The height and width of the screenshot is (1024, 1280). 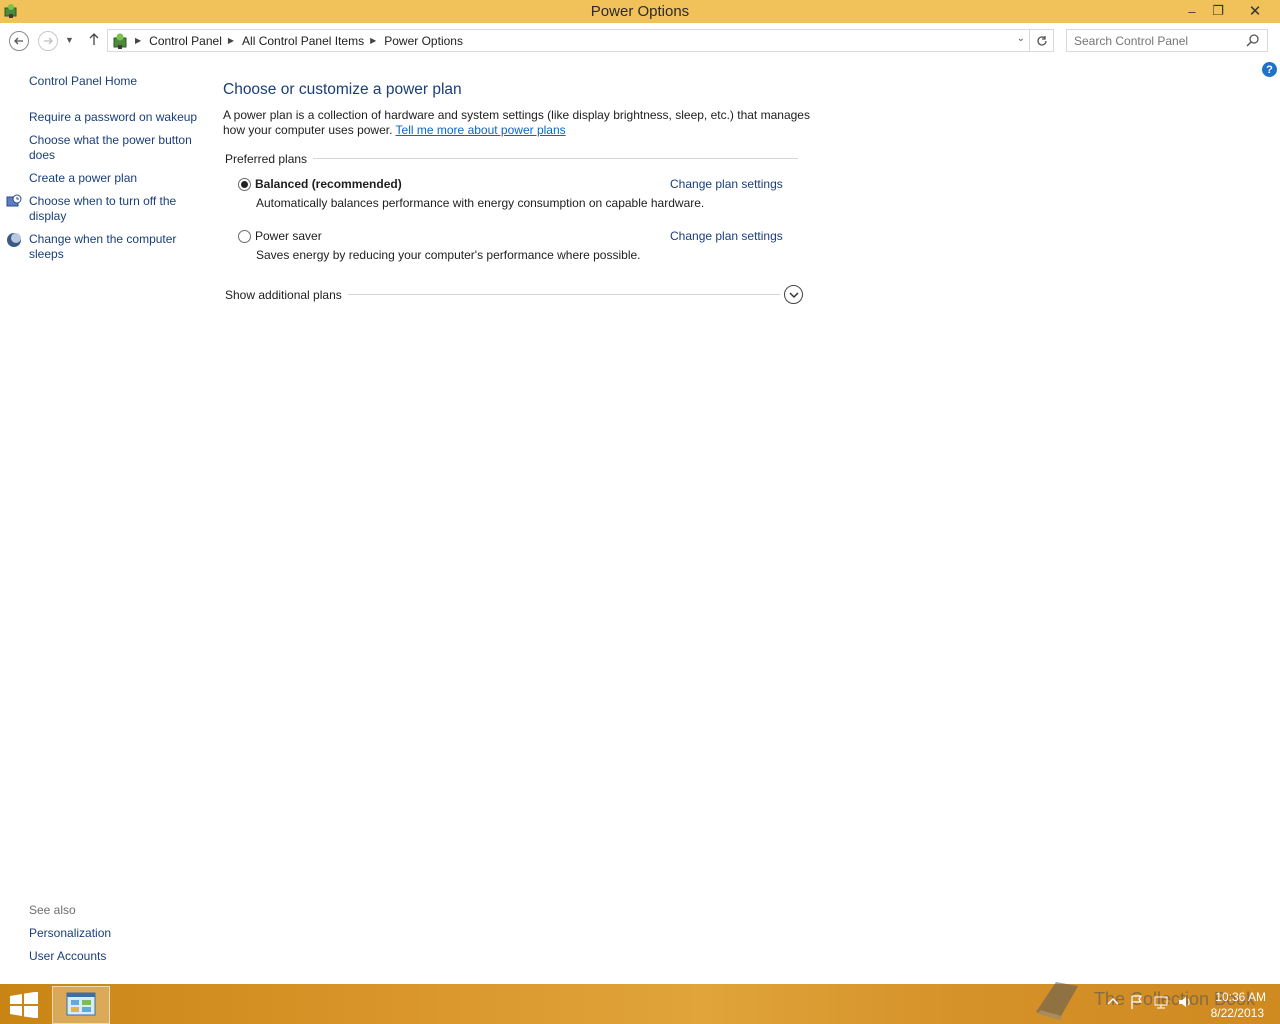 I want to click on power-saver-change-settings-link: Change plan settings, so click(x=726, y=236).